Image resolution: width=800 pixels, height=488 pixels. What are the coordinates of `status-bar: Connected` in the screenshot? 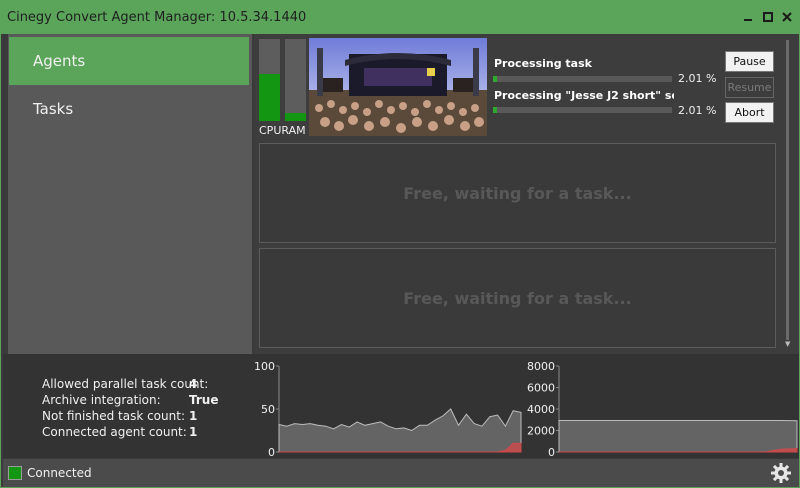 It's located at (401, 473).